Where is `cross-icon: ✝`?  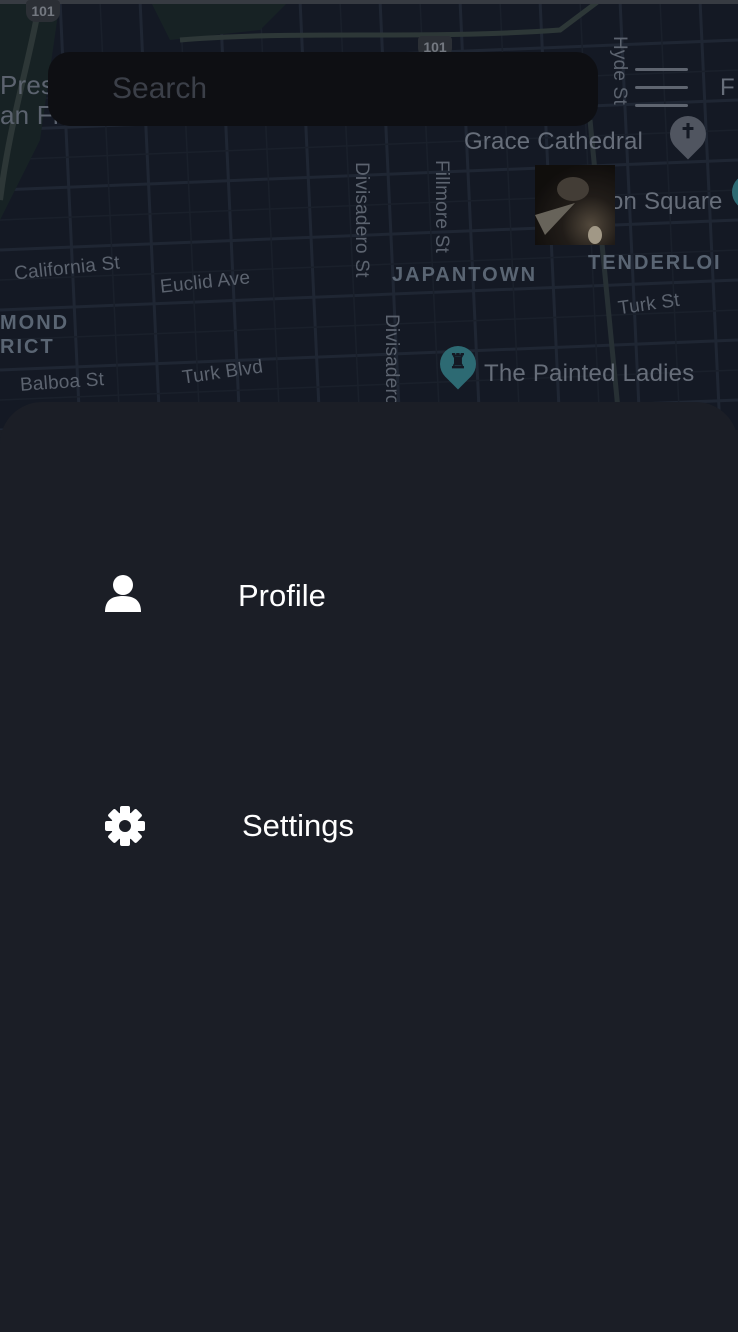
cross-icon: ✝ is located at coordinates (688, 132).